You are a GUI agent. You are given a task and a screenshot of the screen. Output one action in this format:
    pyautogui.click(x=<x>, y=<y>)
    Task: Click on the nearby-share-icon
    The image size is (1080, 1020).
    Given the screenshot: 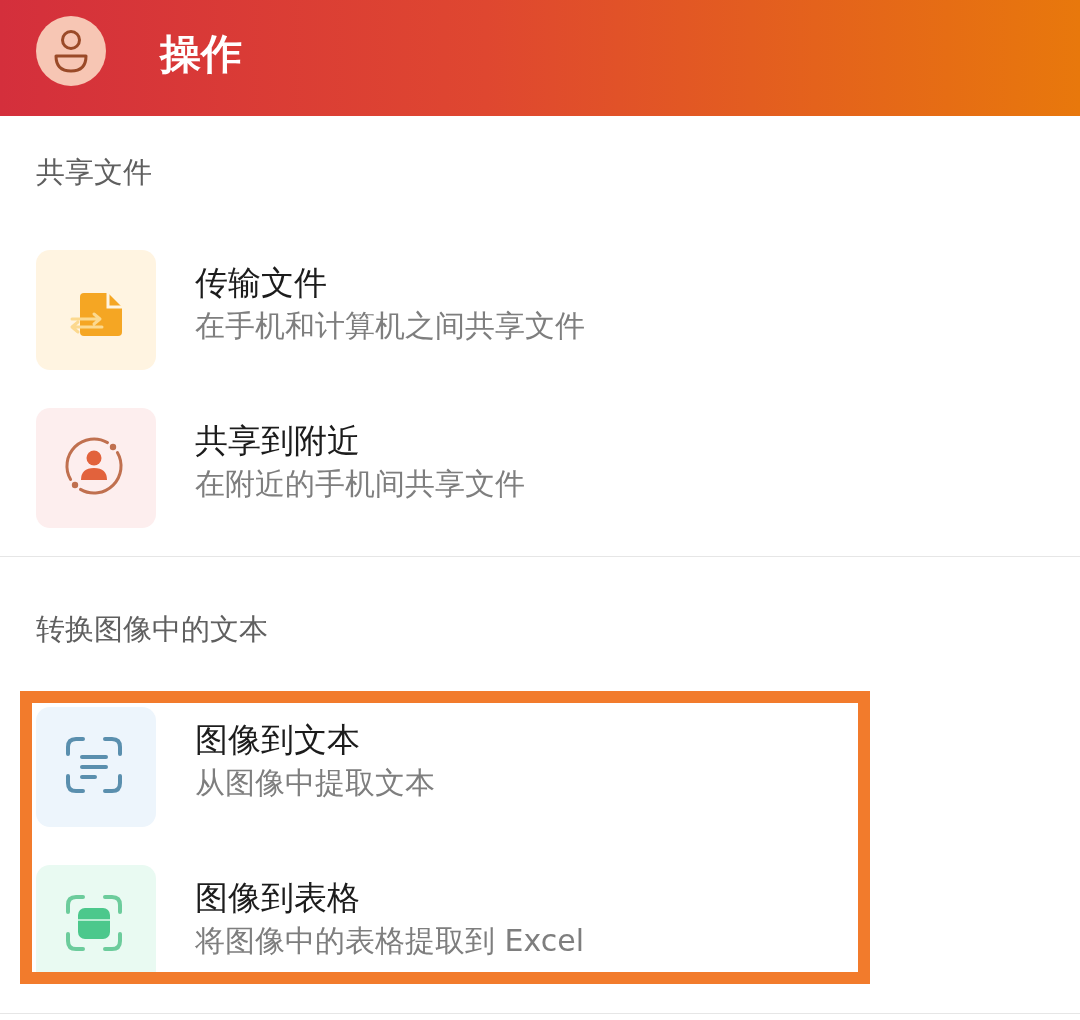 What is the action you would take?
    pyautogui.click(x=96, y=468)
    